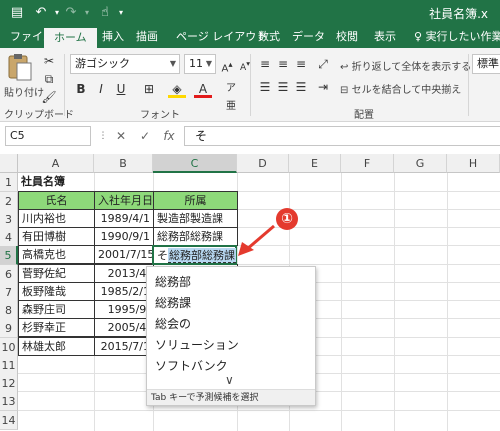 The image size is (500, 431). What do you see at coordinates (265, 64) in the screenshot?
I see `align-top-icon: ≡` at bounding box center [265, 64].